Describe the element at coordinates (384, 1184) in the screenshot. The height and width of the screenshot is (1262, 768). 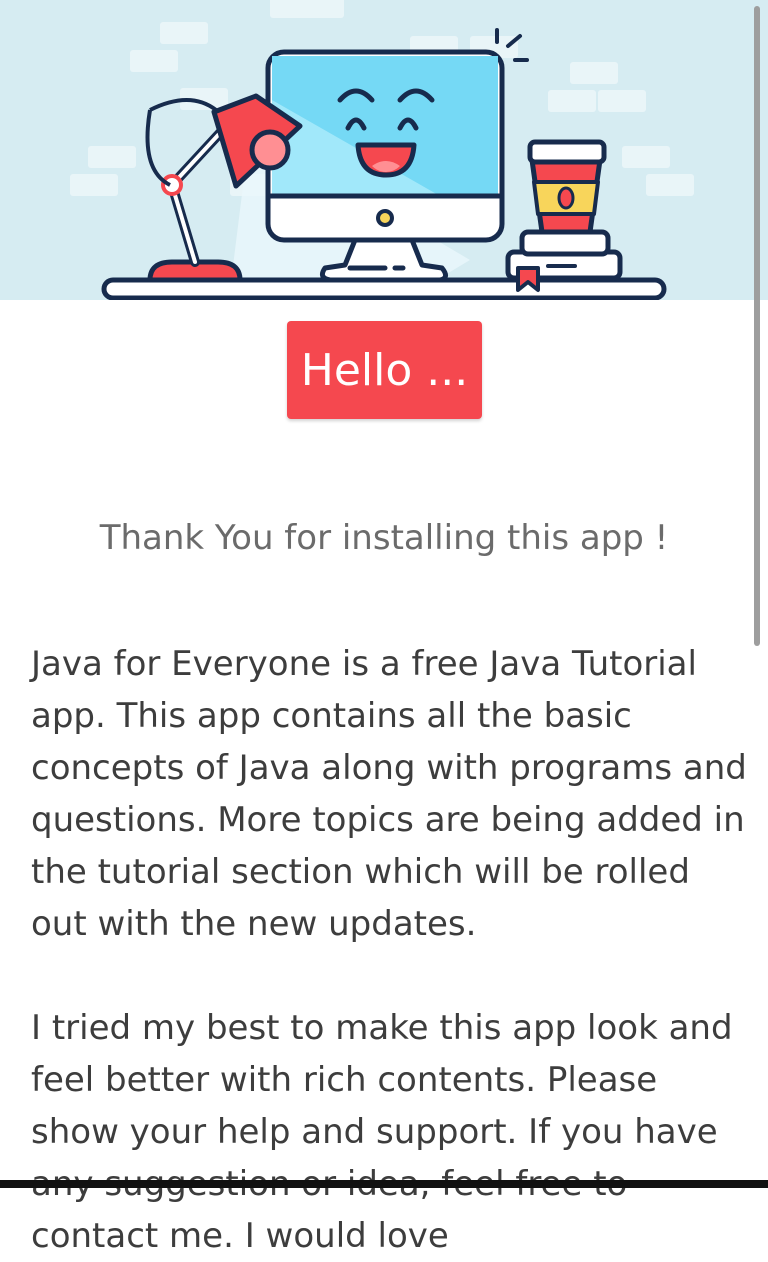
I see `bottom-edge-bar` at that location.